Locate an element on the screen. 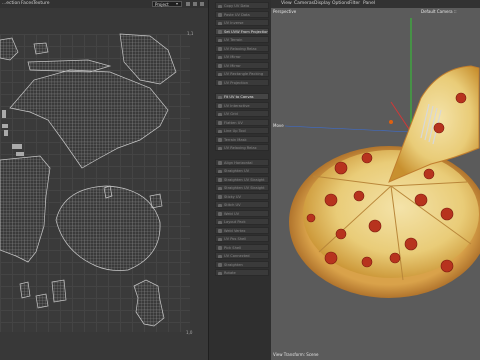 This screenshot has width=480, height=360. viewport-menu-view: View is located at coordinates (286, 3).